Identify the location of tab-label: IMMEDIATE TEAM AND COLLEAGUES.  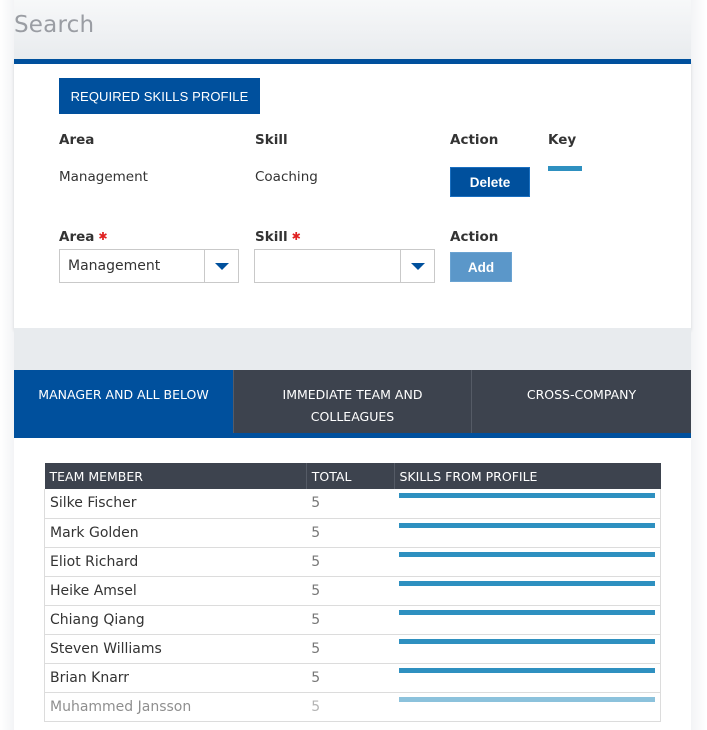
(352, 405).